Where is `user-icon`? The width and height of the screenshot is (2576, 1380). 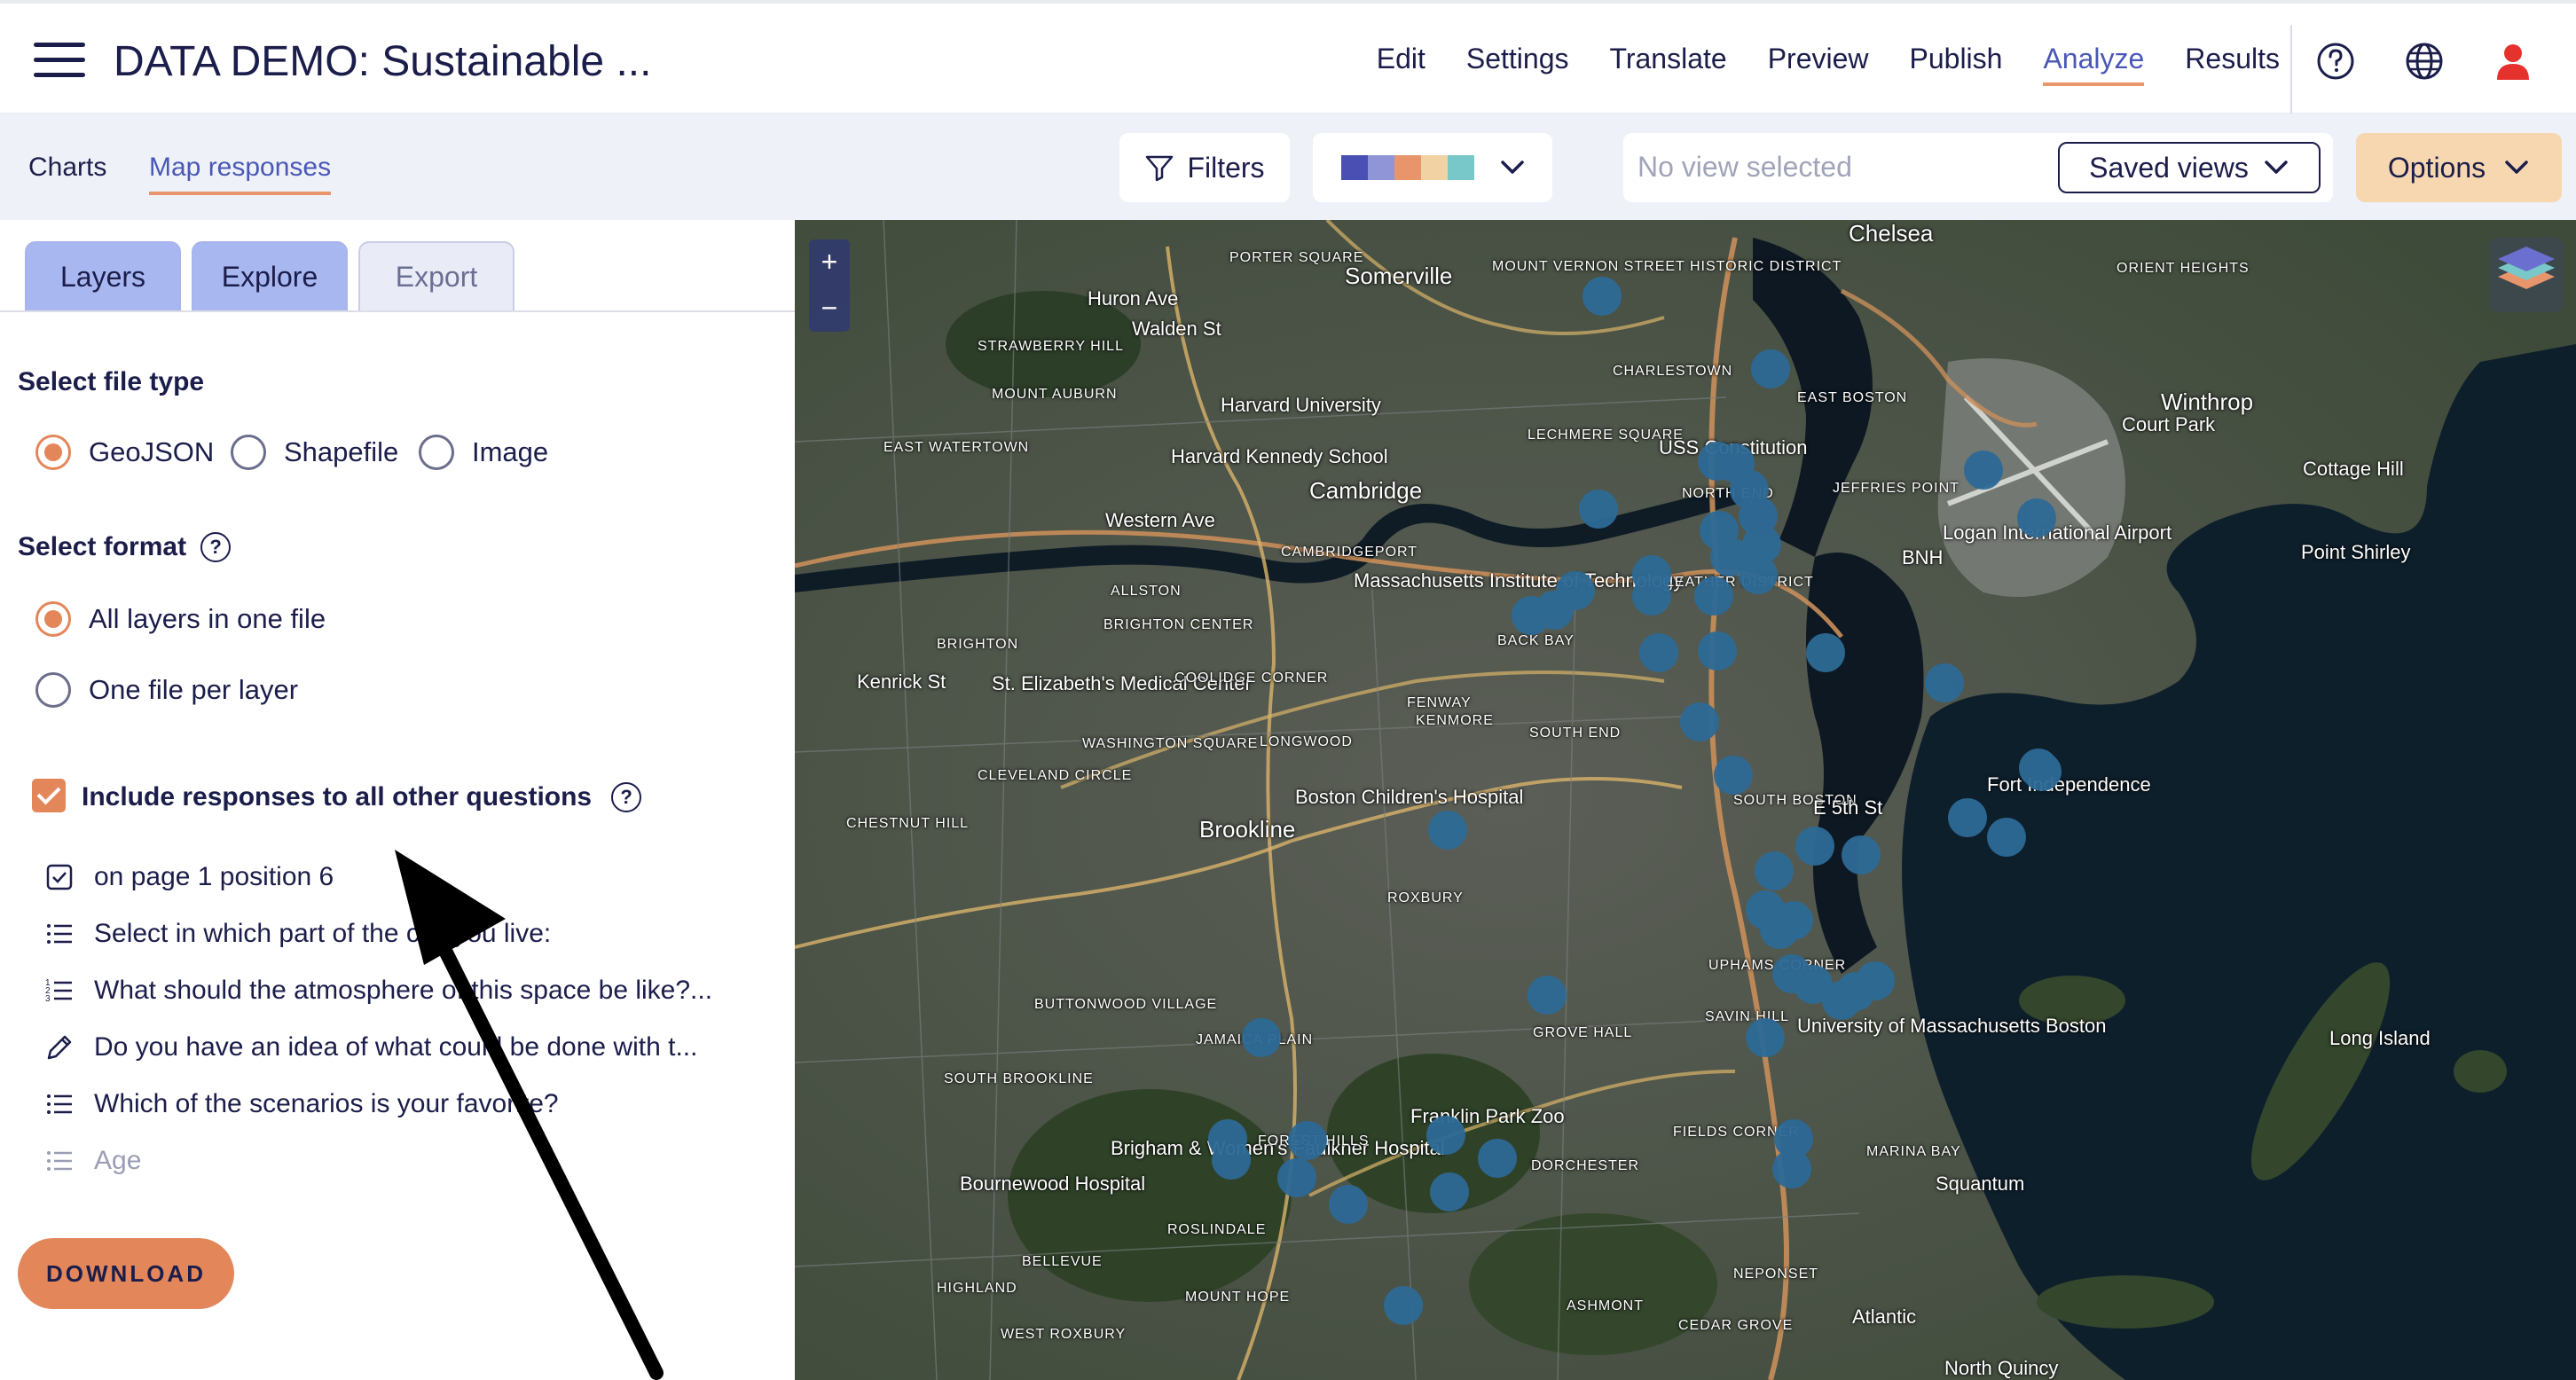 user-icon is located at coordinates (2513, 62).